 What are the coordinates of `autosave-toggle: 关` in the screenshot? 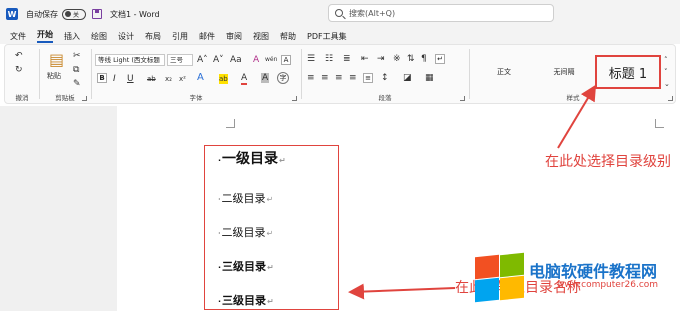 It's located at (74, 14).